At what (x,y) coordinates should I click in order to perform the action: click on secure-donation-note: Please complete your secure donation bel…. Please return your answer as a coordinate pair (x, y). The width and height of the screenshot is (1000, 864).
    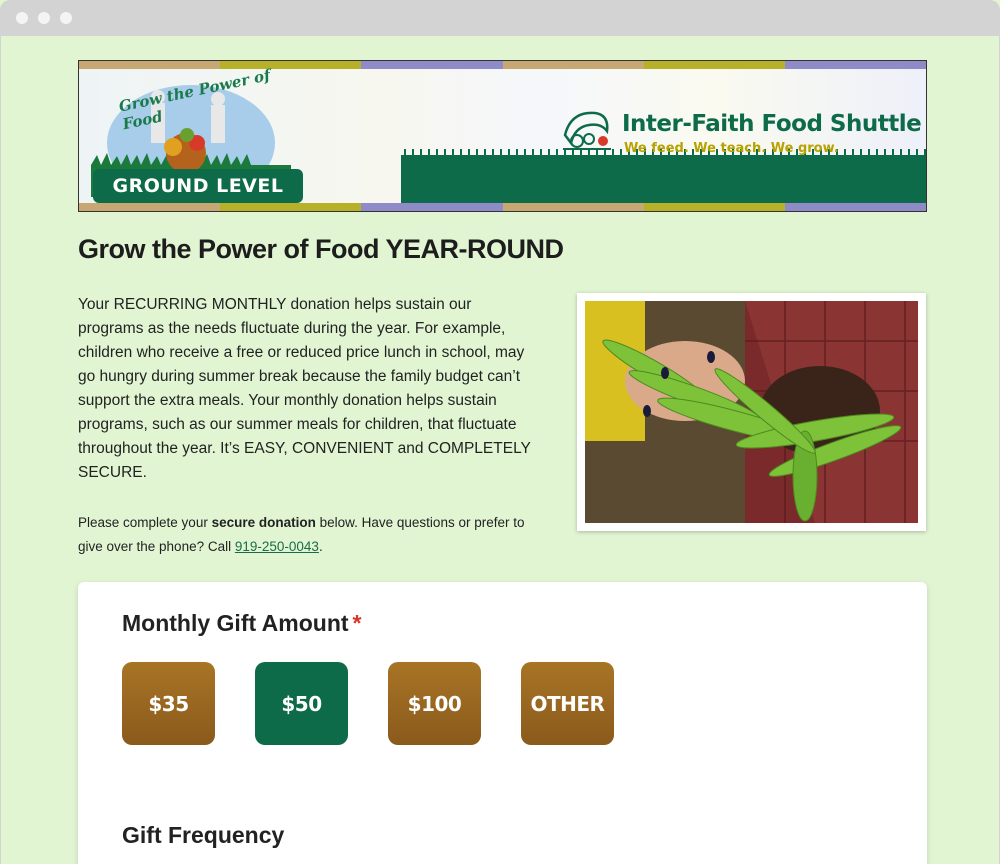
    Looking at the image, I should click on (313, 535).